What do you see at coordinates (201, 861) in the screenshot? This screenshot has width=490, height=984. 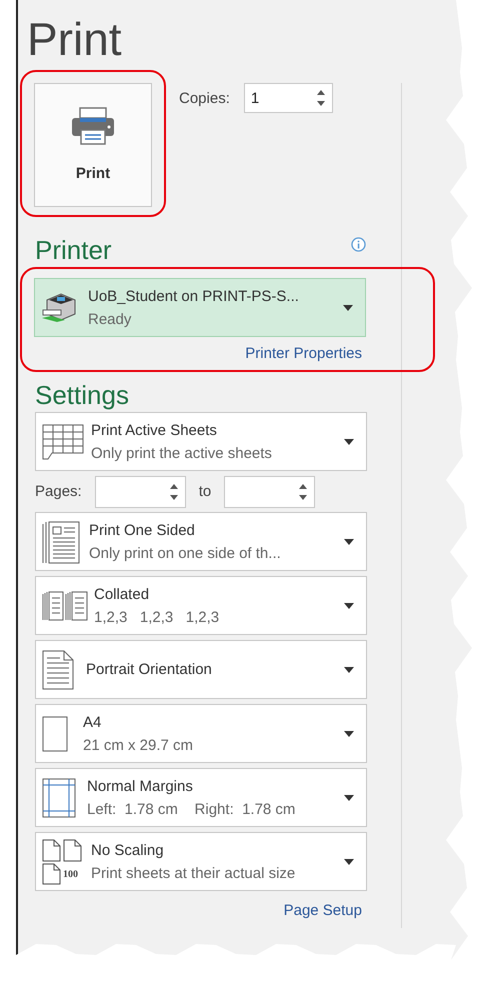 I see `settings-dropdown: 100 No Scaling Print sheets at their actual size` at bounding box center [201, 861].